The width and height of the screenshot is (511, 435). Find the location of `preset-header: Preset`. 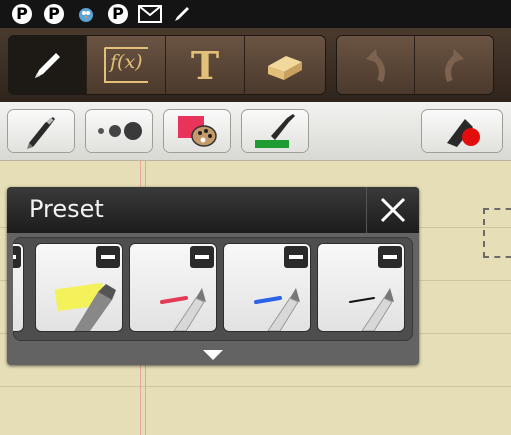

preset-header: Preset is located at coordinates (213, 210).